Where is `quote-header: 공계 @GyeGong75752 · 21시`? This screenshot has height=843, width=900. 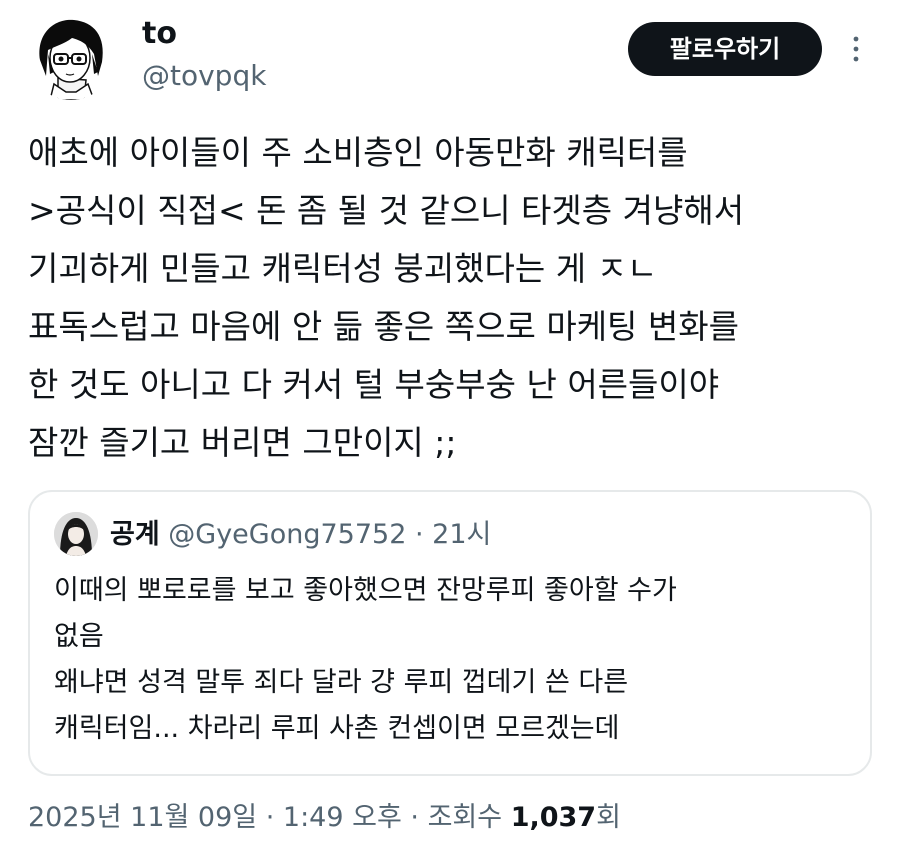
quote-header: 공계 @GyeGong75752 · 21시 is located at coordinates (300, 535).